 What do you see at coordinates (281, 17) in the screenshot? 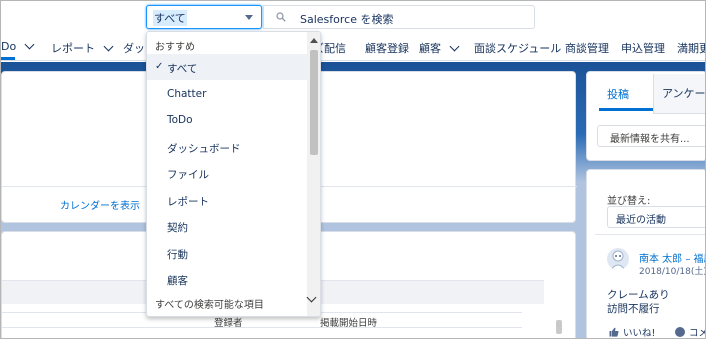
I see `search-icon` at bounding box center [281, 17].